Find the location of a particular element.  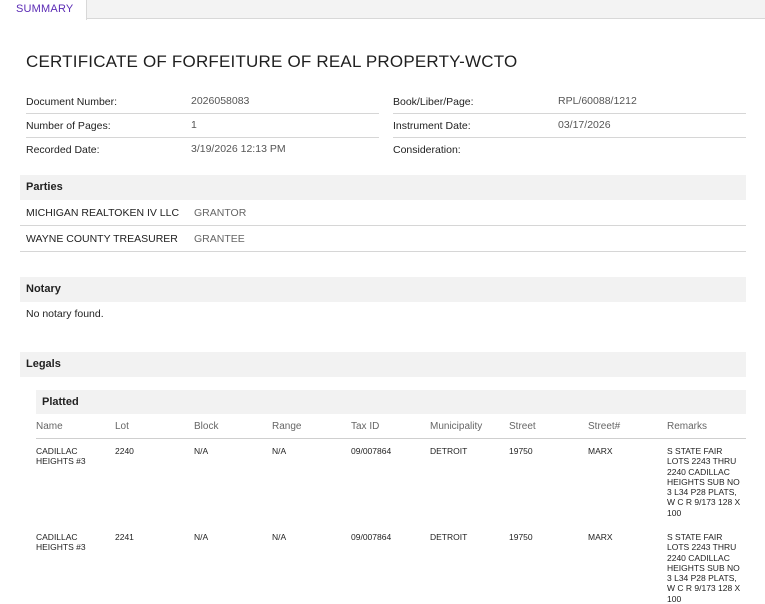

book-liber-page-field: Book/Liber/Page: RPL/60088/1212 is located at coordinates (569, 102).